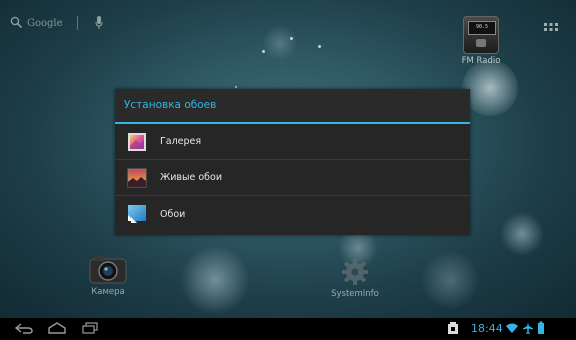 This screenshot has height=340, width=576. Describe the element at coordinates (528, 328) in the screenshot. I see `airplane-mode-icon` at that location.